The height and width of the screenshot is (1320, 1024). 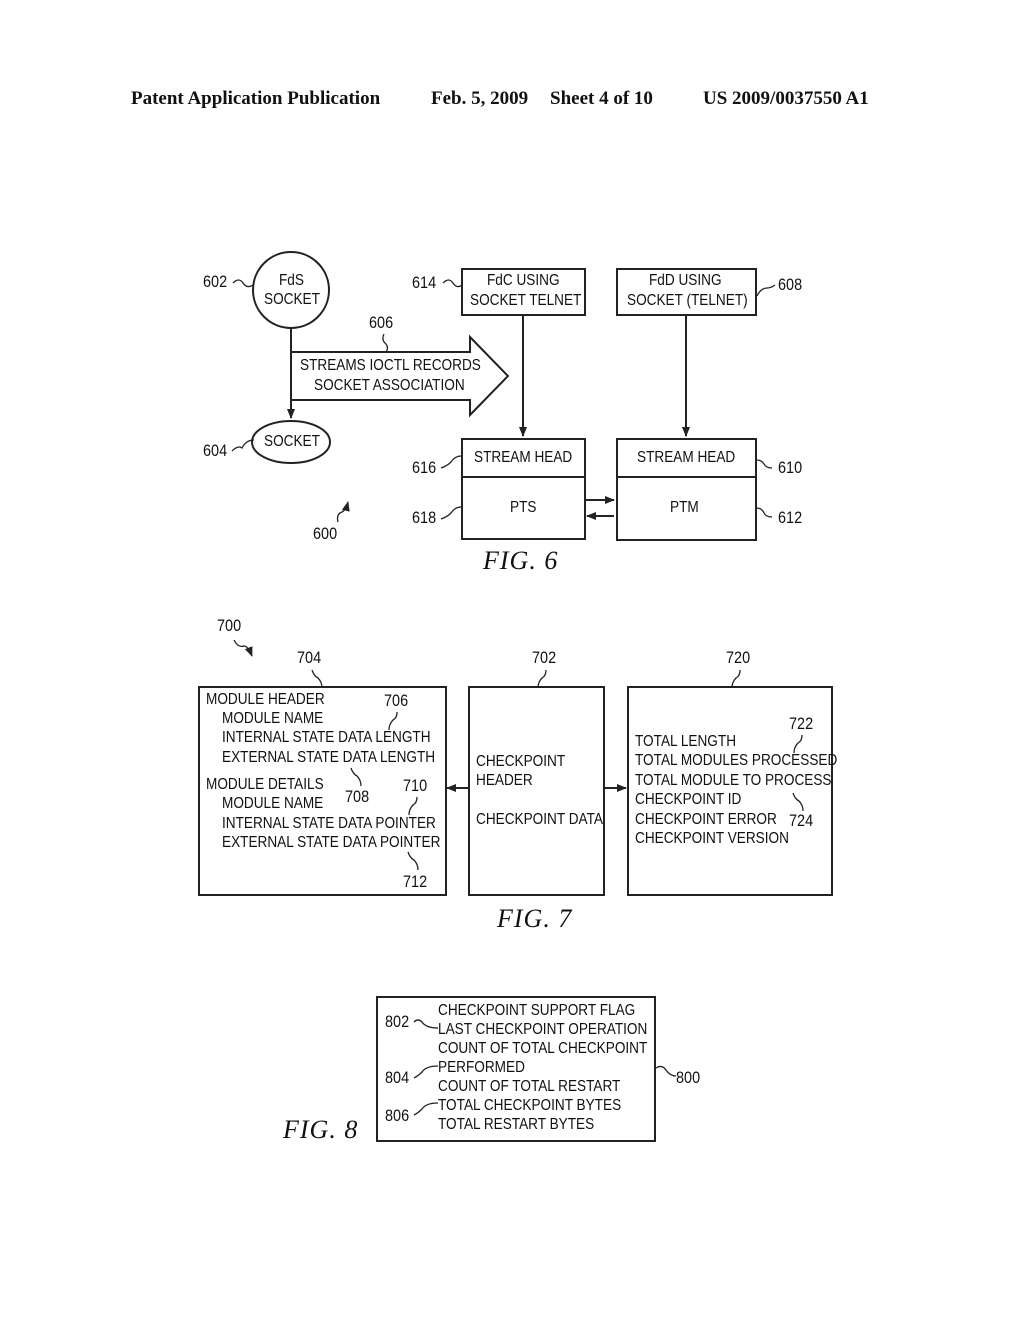 What do you see at coordinates (516, 1124) in the screenshot?
I see `total-restart-bytes-label: TOTAL RESTART BYTES` at bounding box center [516, 1124].